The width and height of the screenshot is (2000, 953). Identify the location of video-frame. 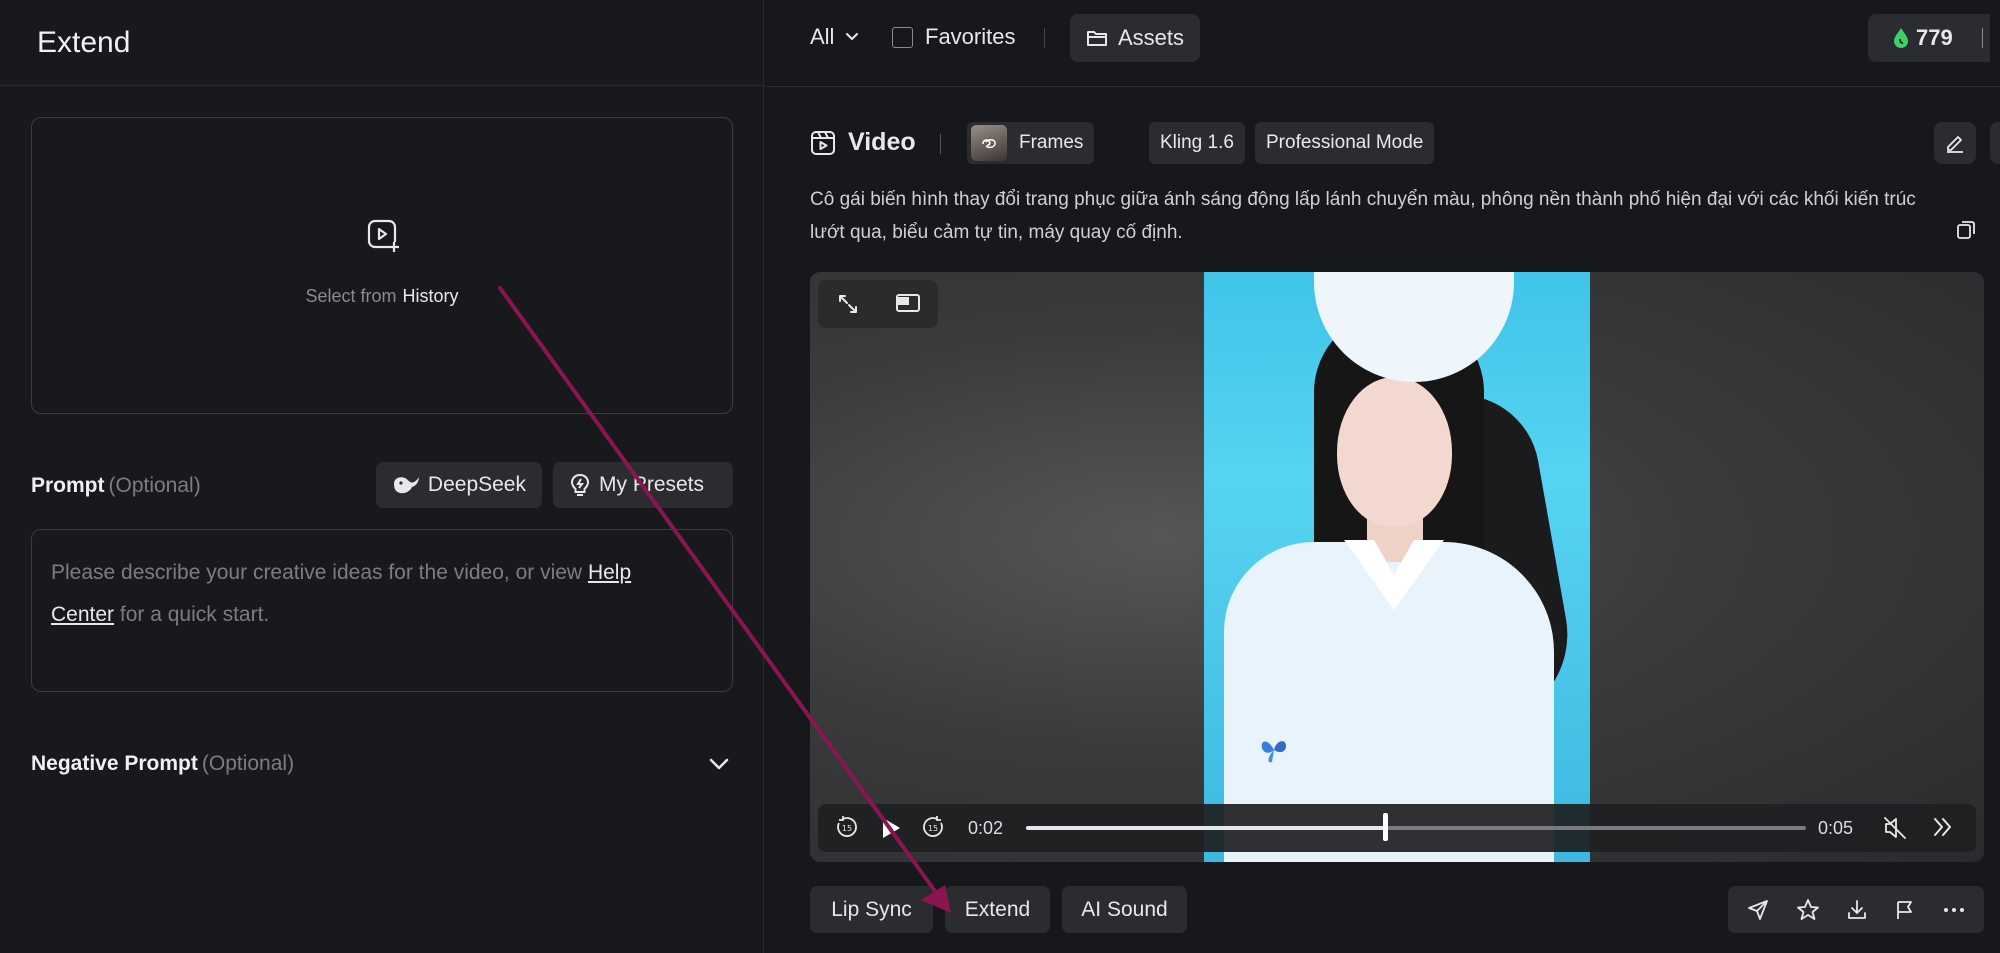
(1397, 567).